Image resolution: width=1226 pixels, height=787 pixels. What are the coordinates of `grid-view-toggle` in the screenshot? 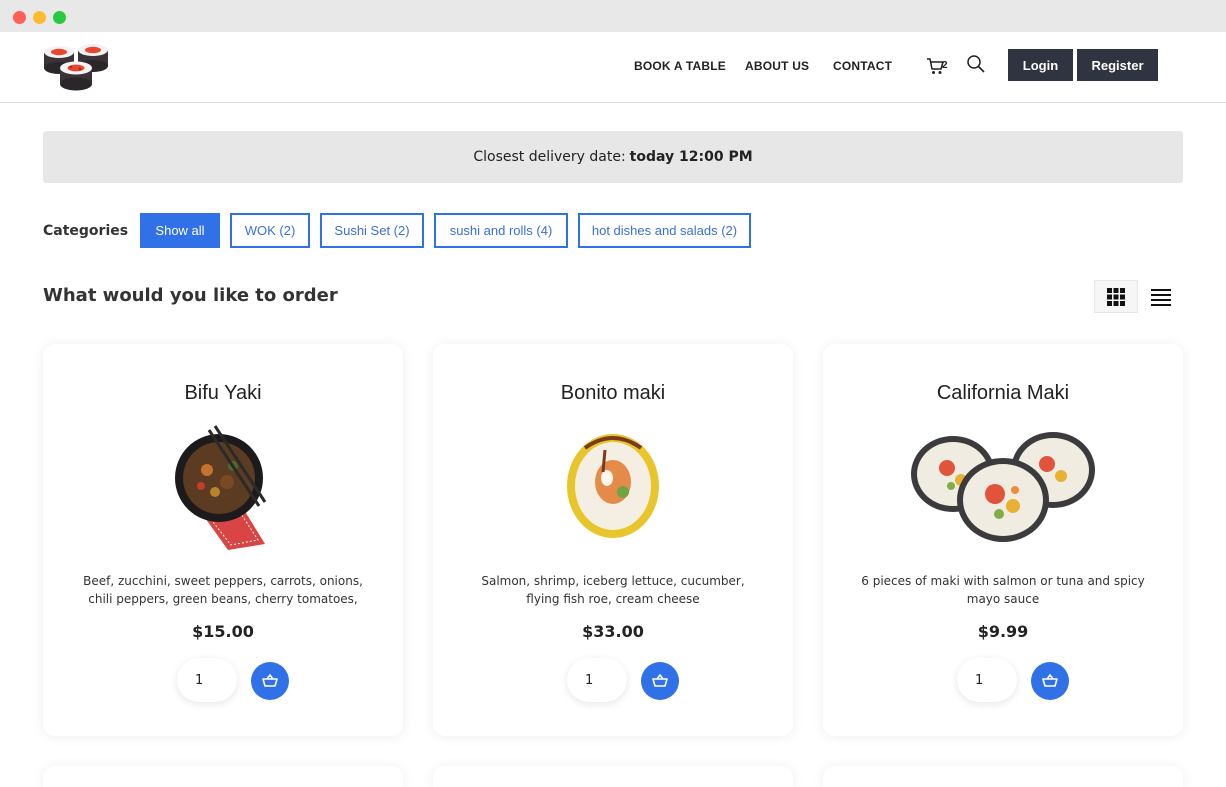 It's located at (1116, 296).